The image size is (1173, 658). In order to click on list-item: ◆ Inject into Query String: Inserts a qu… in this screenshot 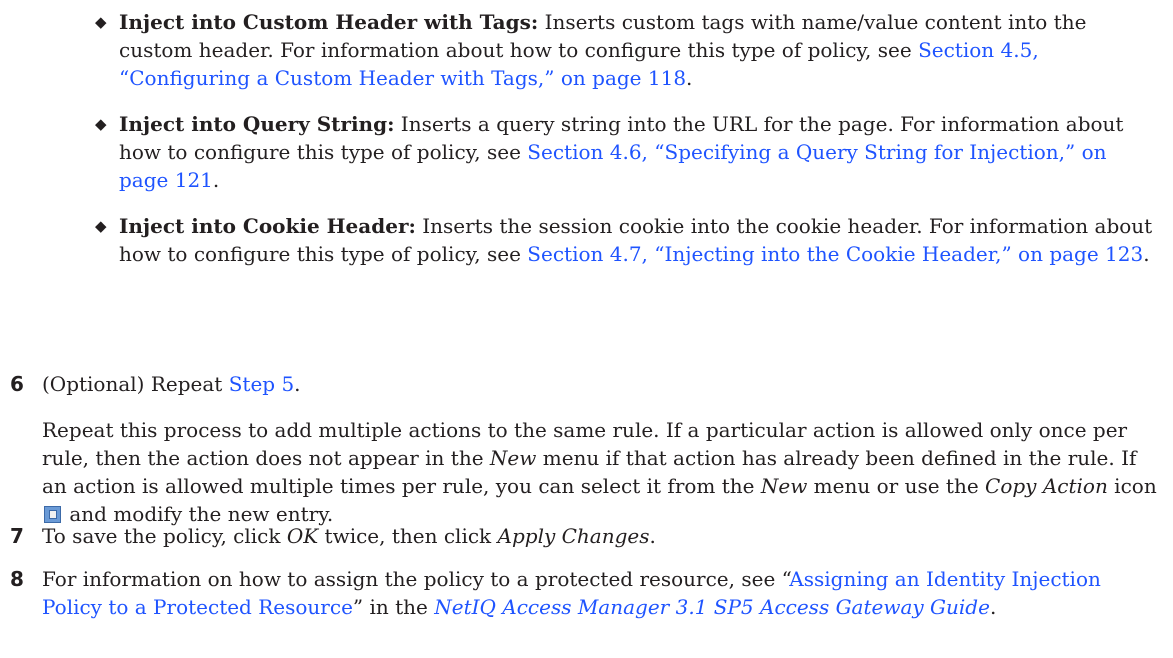, I will do `click(625, 152)`.